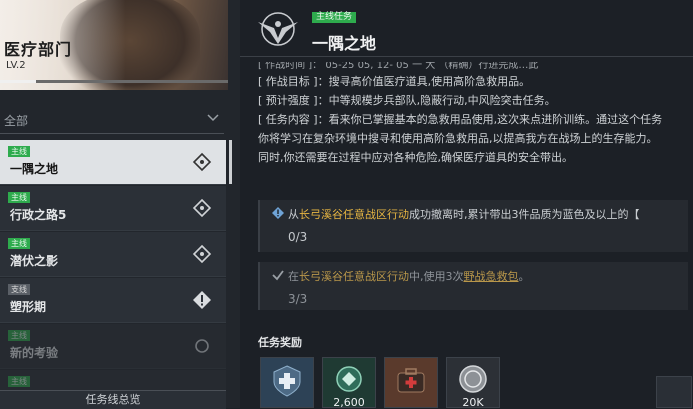  Describe the element at coordinates (113, 208) in the screenshot. I see `quest-item: 主线 行政之路5` at that location.